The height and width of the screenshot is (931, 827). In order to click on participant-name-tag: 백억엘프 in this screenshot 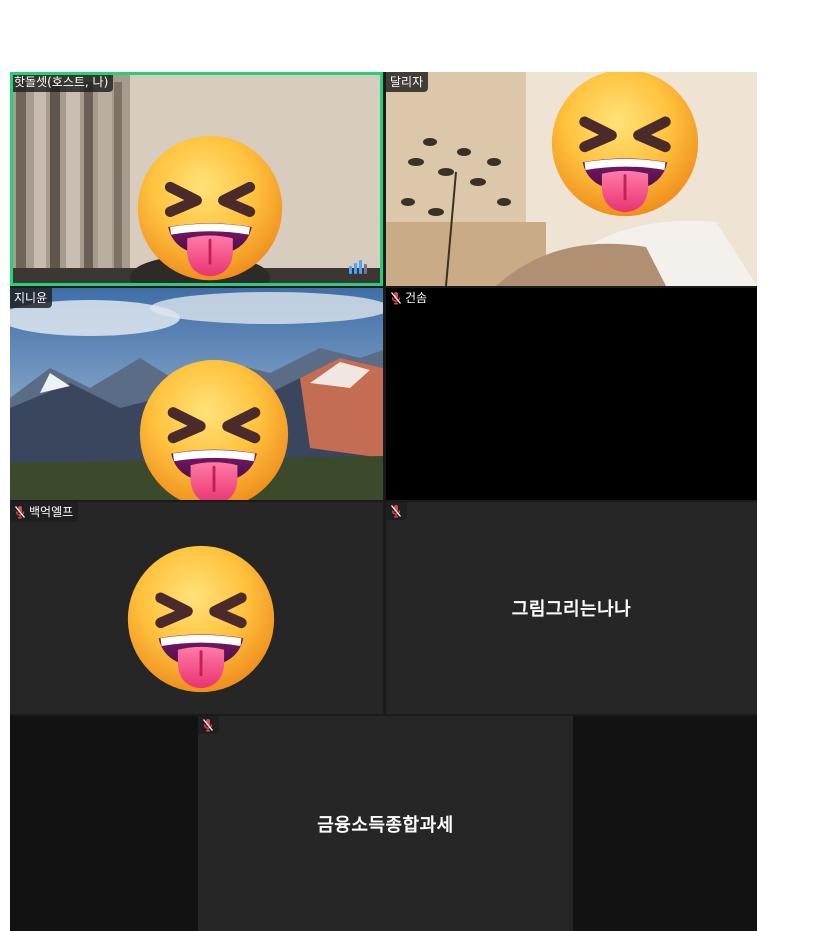, I will do `click(44, 512)`.